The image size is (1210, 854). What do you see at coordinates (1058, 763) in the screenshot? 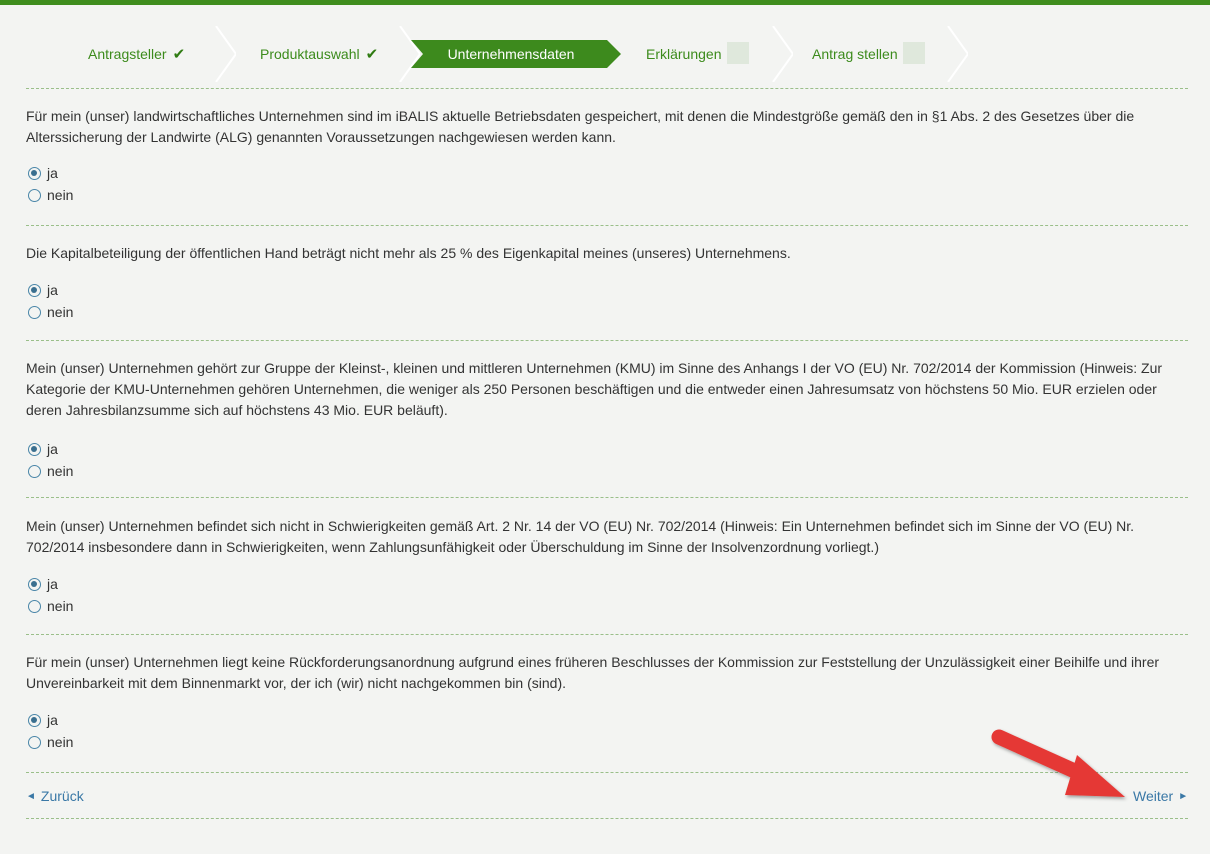
I see `red-arrow-annotation-icon` at bounding box center [1058, 763].